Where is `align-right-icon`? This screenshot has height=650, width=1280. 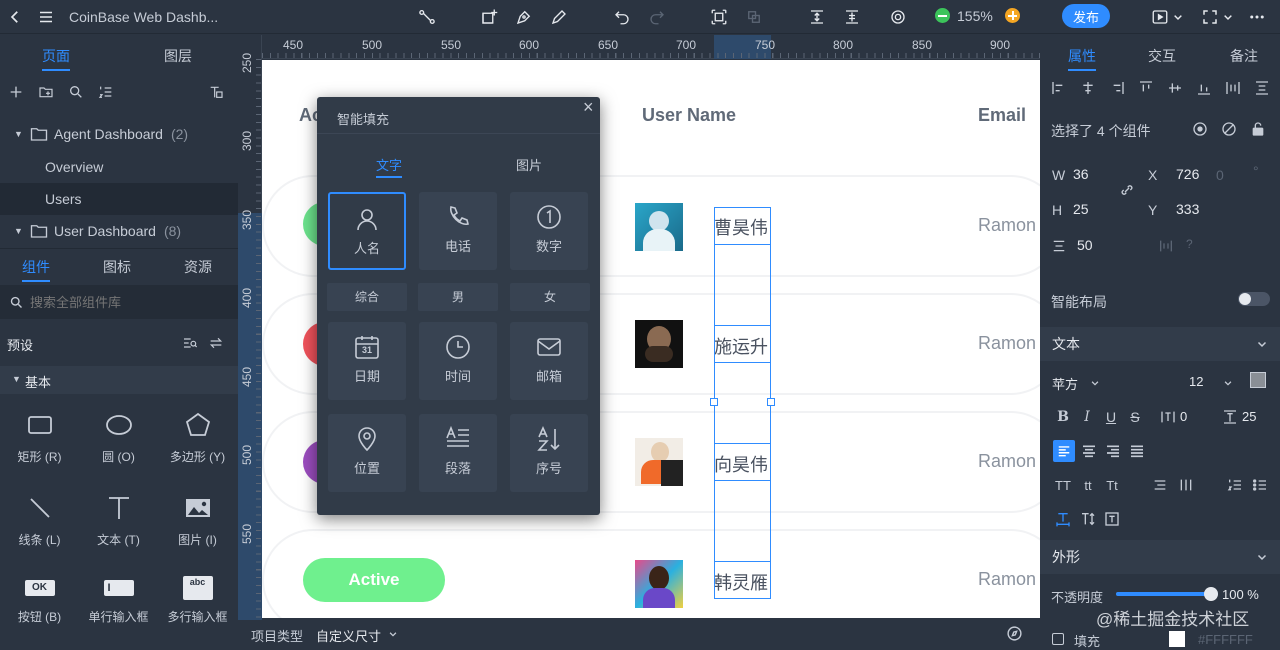
align-right-icon is located at coordinates (1117, 88).